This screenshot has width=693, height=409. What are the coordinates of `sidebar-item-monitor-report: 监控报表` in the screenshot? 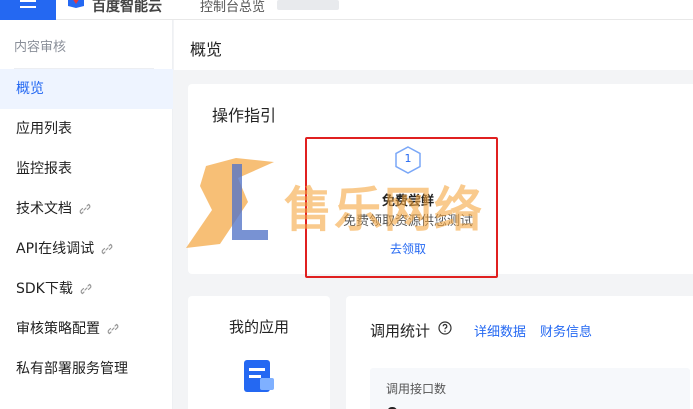 It's located at (86, 169).